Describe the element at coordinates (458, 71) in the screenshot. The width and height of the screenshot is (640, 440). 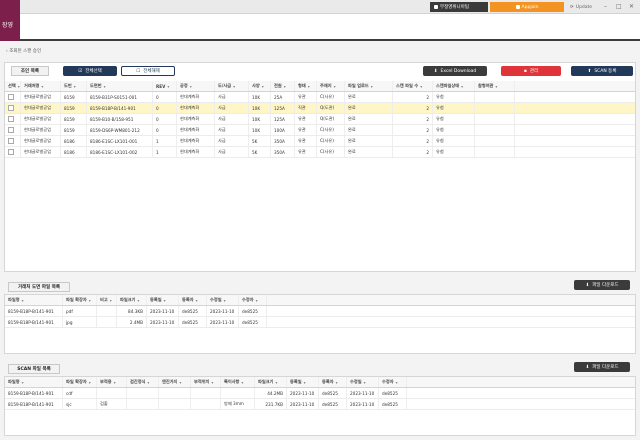
I see `excel-download-label: Excel Download` at that location.